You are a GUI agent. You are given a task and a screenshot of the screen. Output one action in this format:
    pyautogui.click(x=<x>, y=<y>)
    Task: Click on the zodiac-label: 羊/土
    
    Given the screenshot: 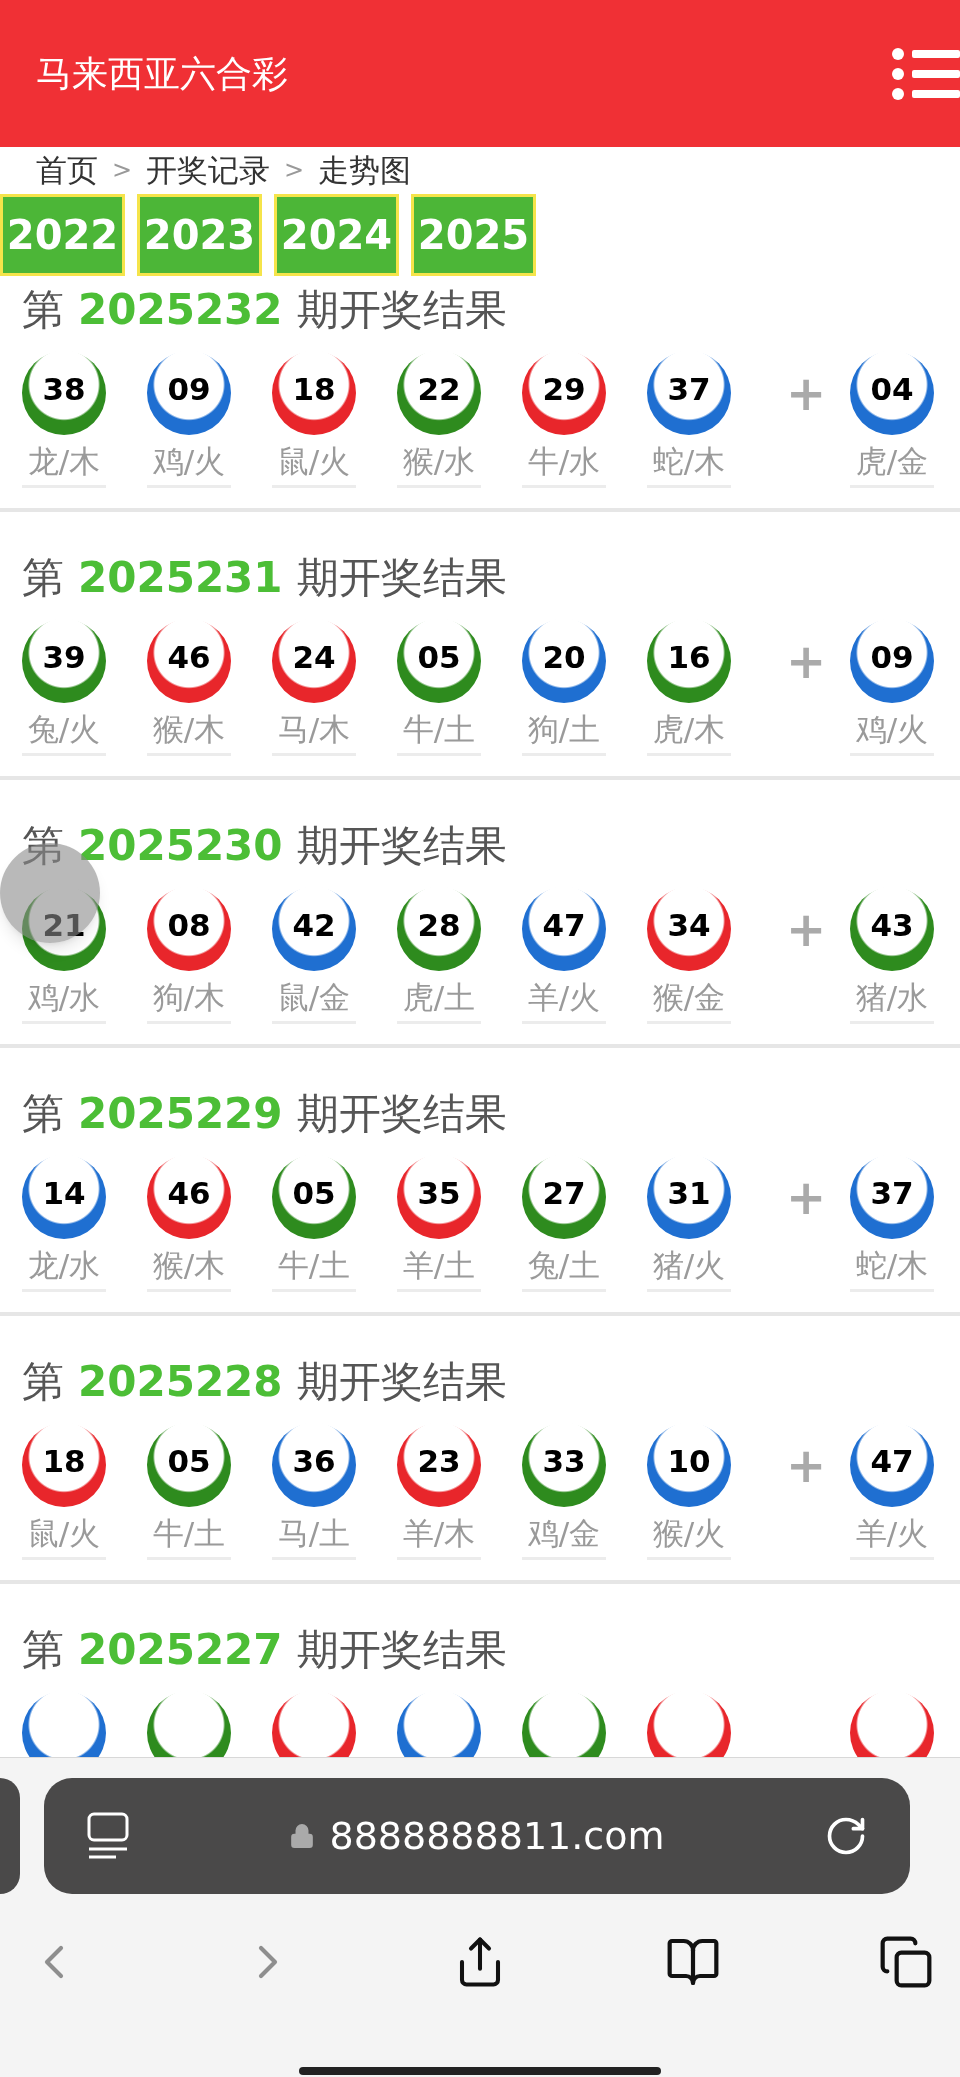 What is the action you would take?
    pyautogui.click(x=439, y=1267)
    